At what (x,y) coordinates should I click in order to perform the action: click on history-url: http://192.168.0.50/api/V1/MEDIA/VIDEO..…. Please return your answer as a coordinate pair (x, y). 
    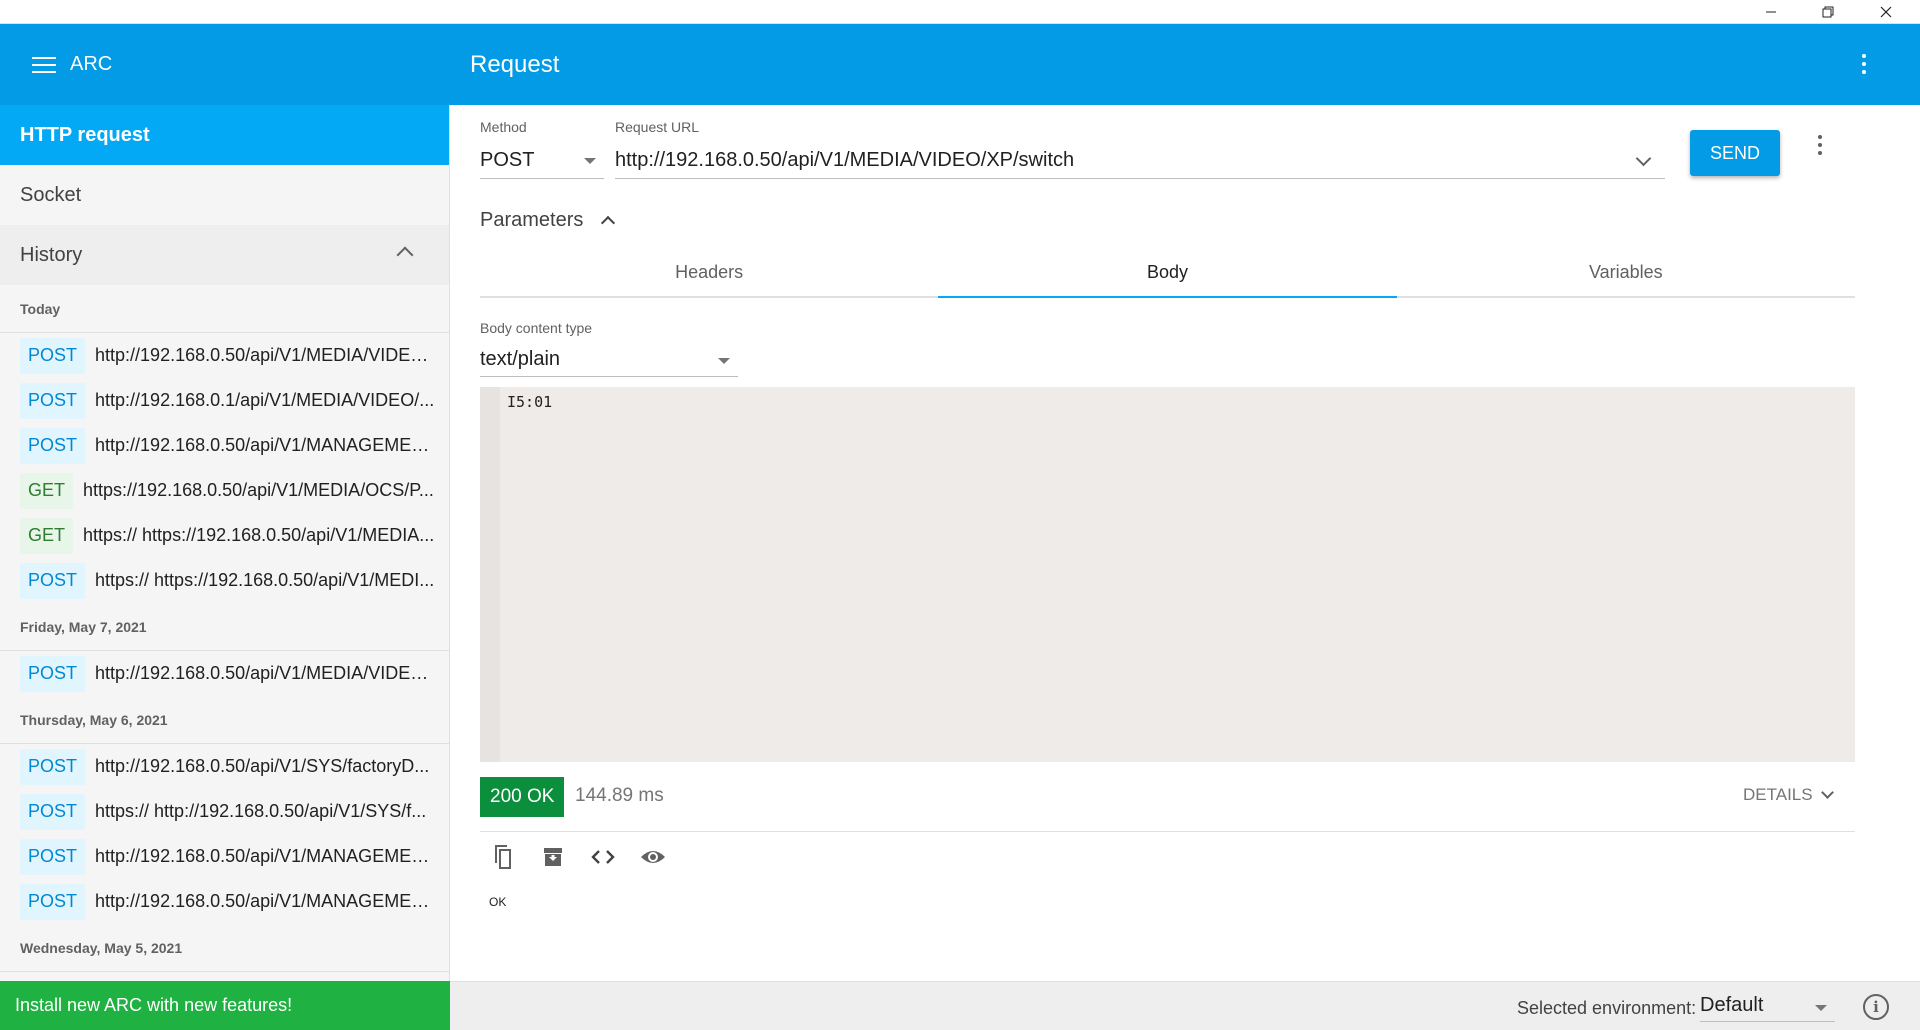
    Looking at the image, I should click on (265, 673).